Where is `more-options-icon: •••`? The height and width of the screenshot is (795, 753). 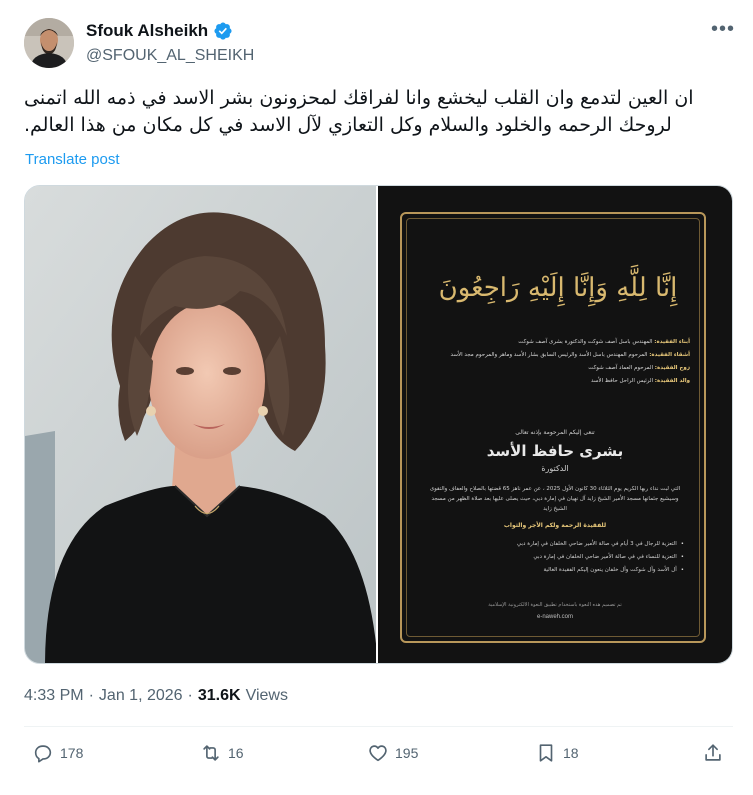
more-options-icon: ••• is located at coordinates (722, 30).